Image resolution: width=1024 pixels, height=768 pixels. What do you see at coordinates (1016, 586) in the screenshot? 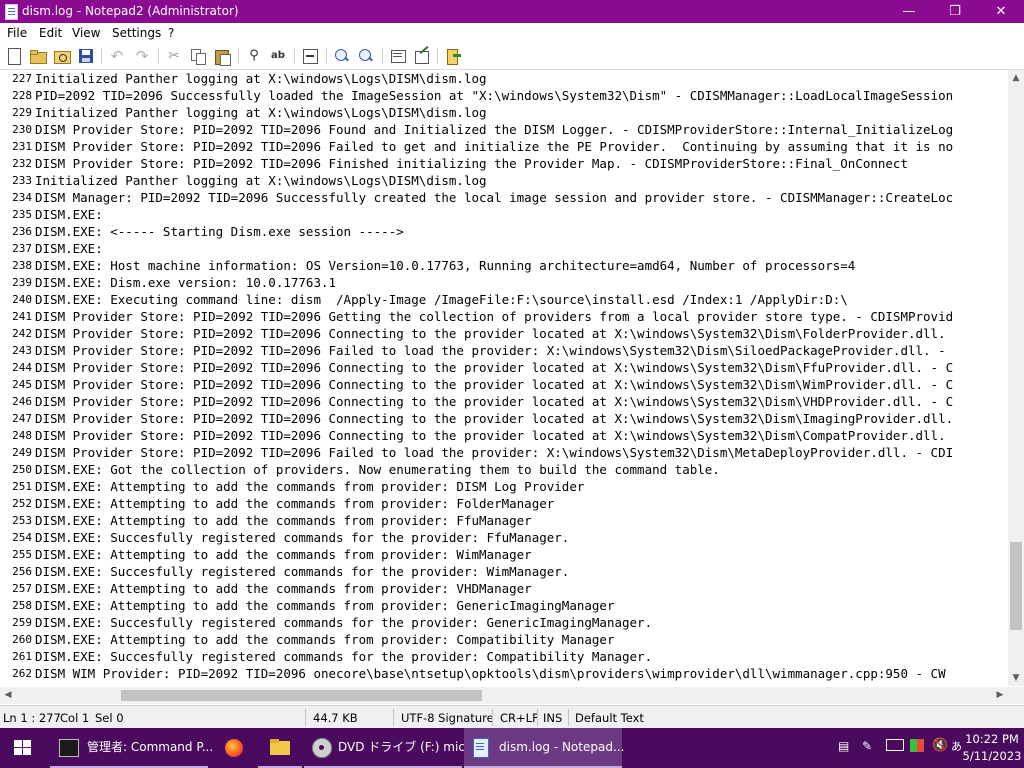
I see `vertical-scroll-thumb` at bounding box center [1016, 586].